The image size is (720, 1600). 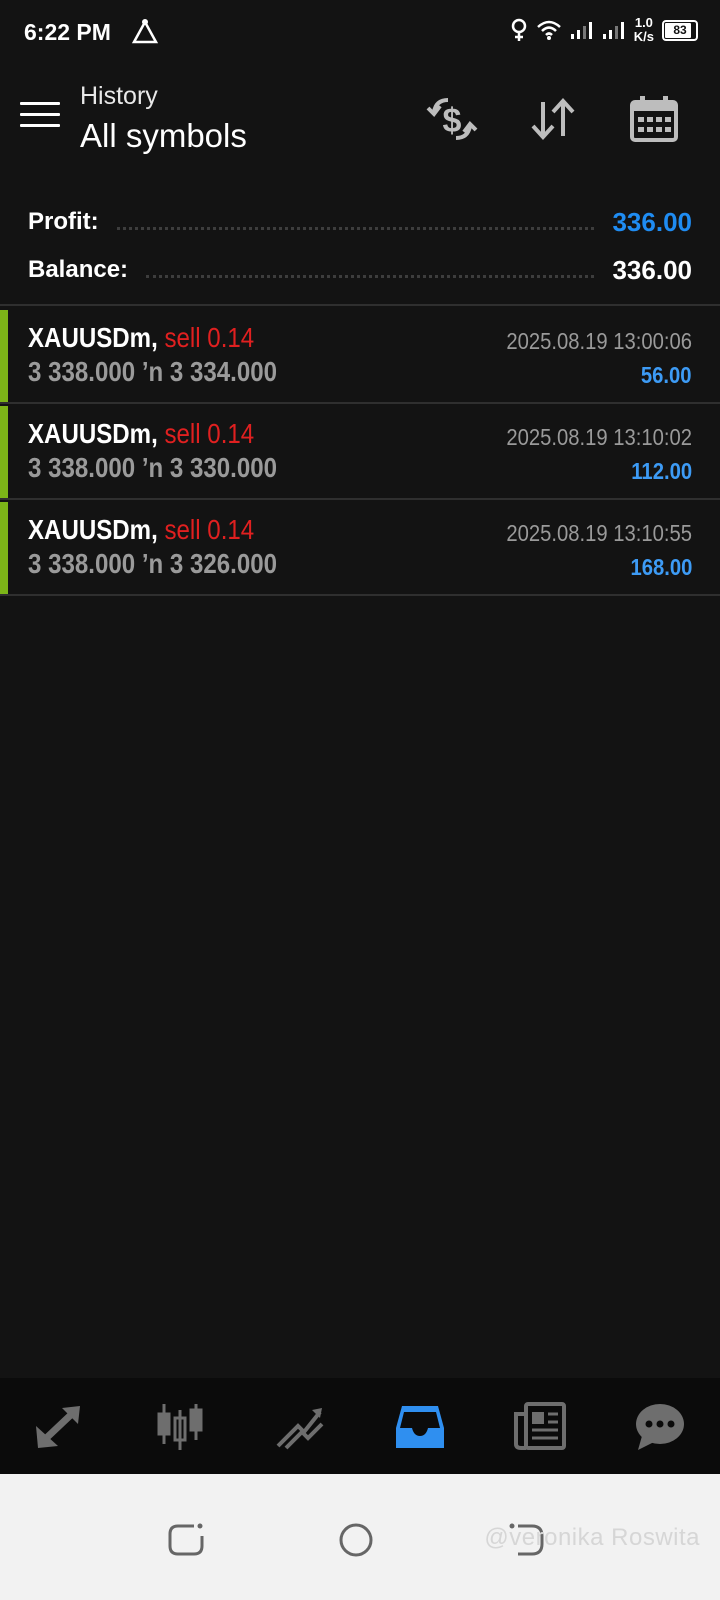 I want to click on calendar-icon, so click(x=654, y=119).